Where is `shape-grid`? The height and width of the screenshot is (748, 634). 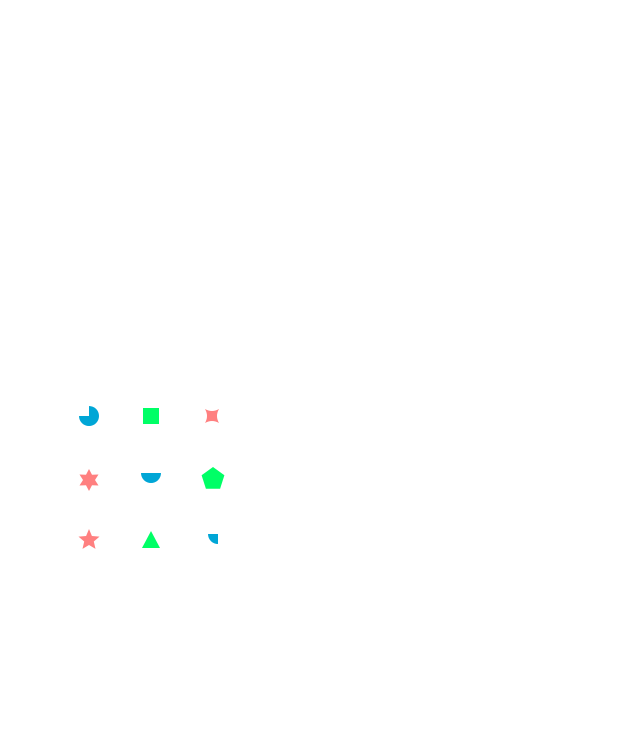 shape-grid is located at coordinates (151, 477).